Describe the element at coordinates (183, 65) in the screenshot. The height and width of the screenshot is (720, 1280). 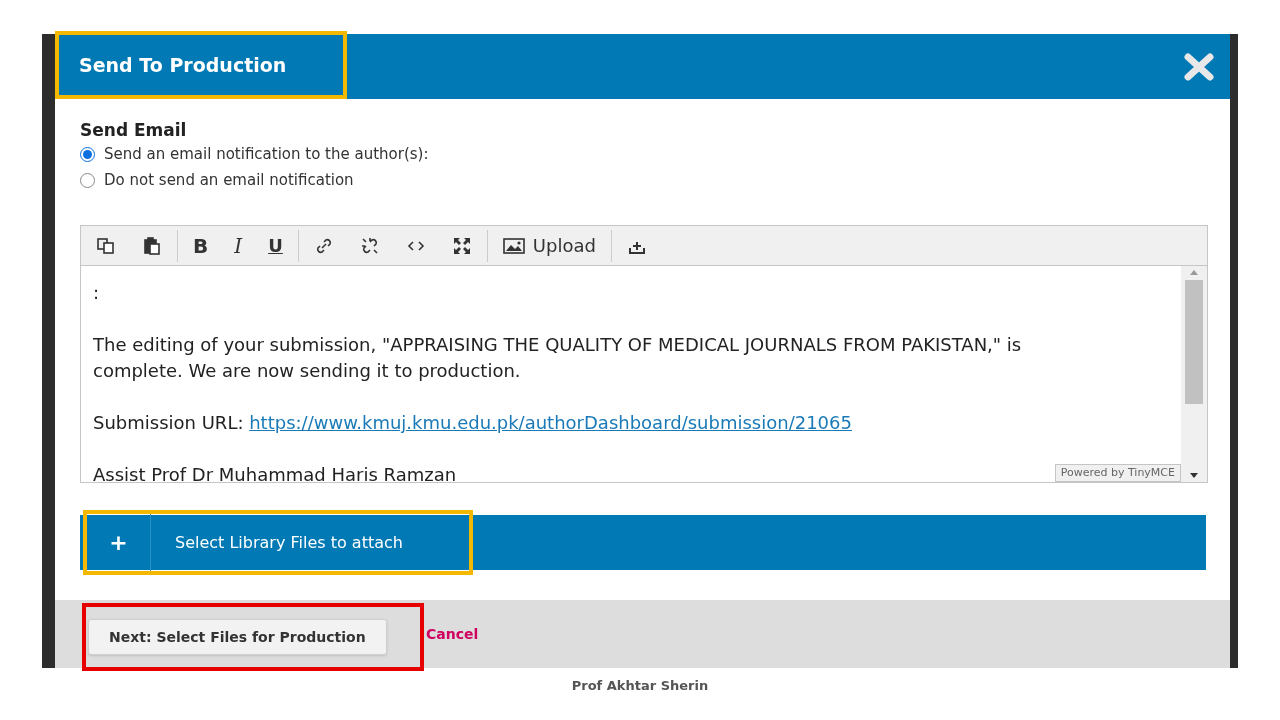
I see `dialog-title: Send To Production` at that location.